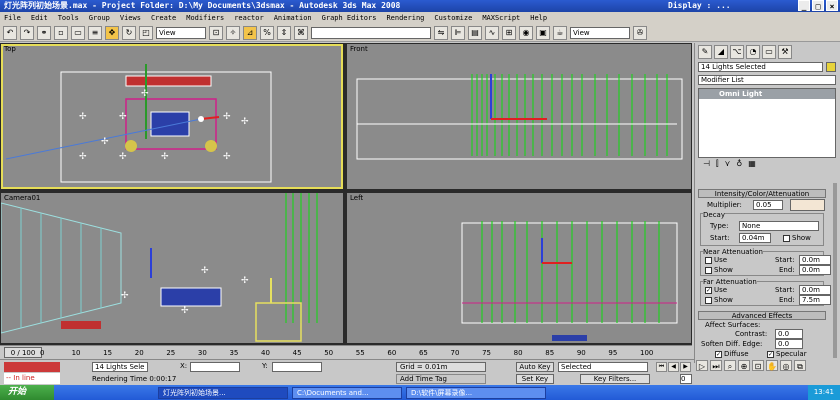 The height and width of the screenshot is (400, 840). What do you see at coordinates (752, 164) in the screenshot?
I see `configure-sets-icon: ▦` at bounding box center [752, 164].